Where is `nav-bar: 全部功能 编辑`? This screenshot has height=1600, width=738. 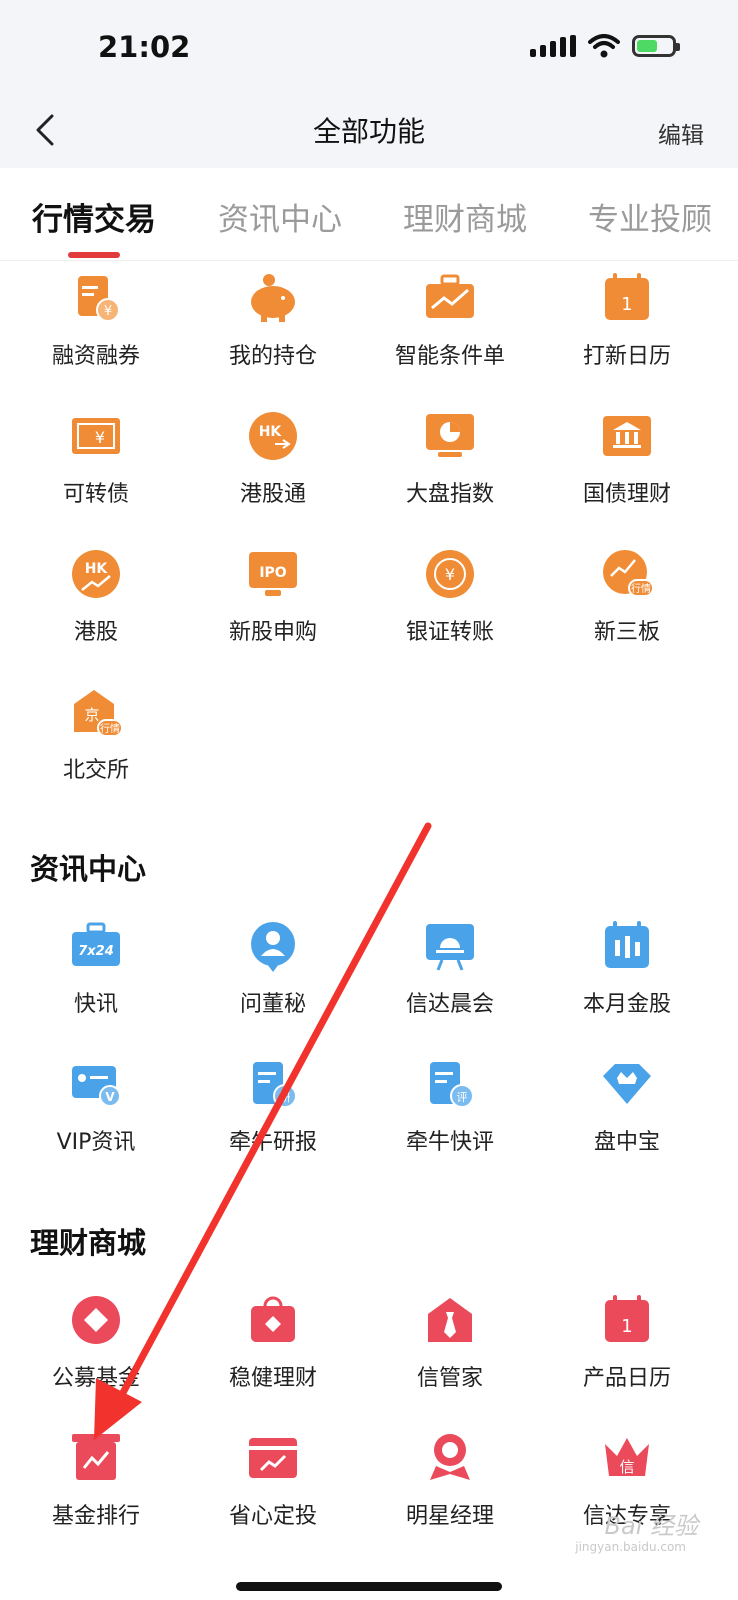 nav-bar: 全部功能 编辑 is located at coordinates (369, 132).